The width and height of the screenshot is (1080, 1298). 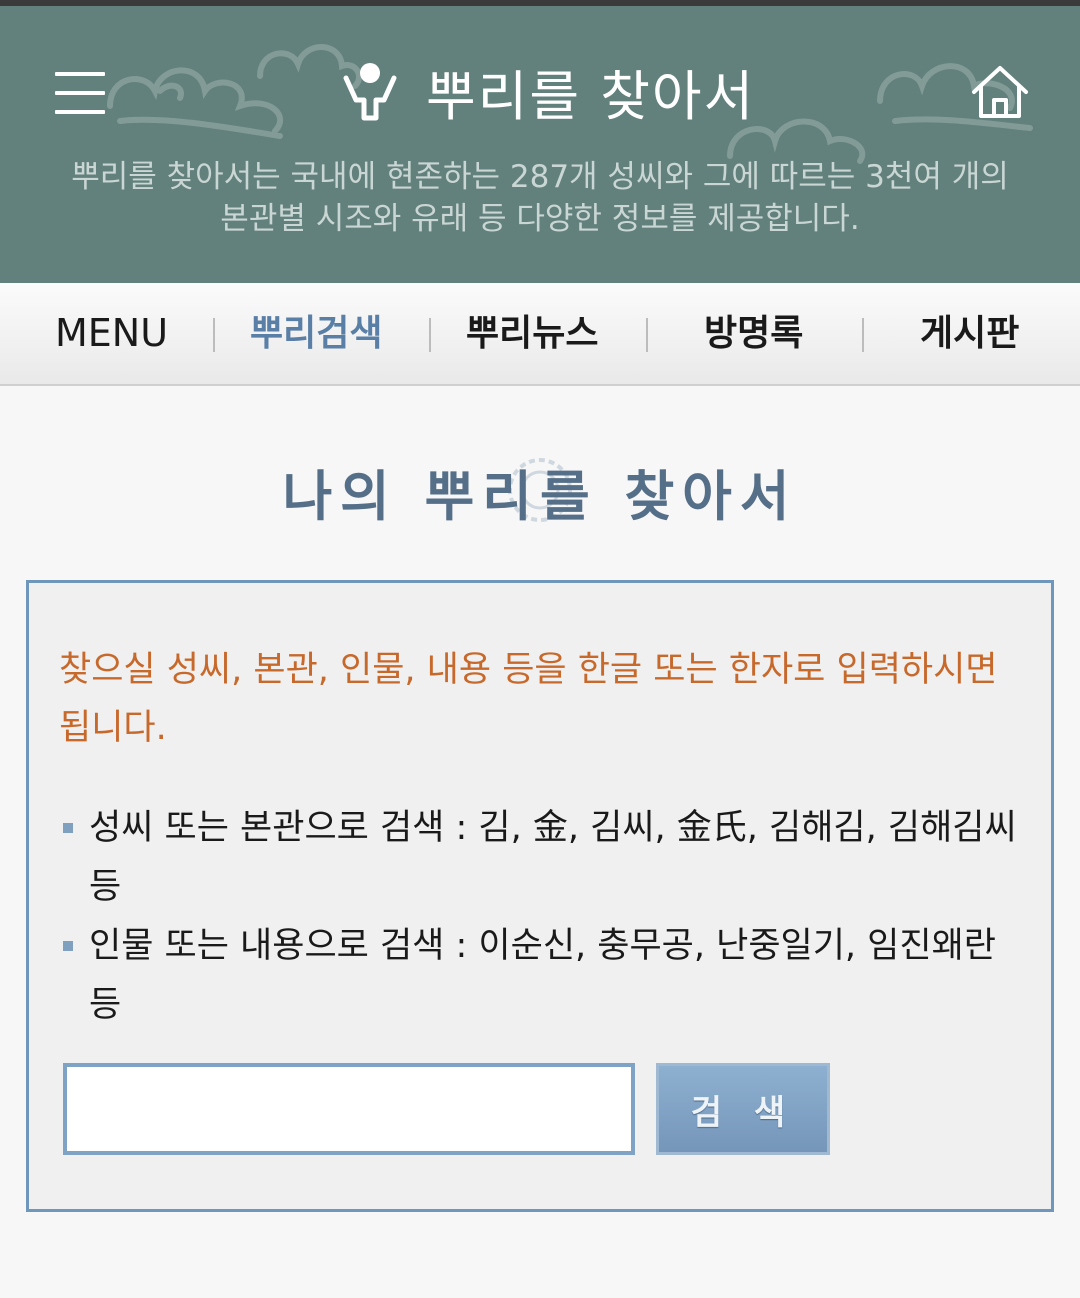 I want to click on description-line-1: 뿌리를 찾아서는 국내에 현존하는 287개 성씨와 그에 따르는 3천여 개의, so click(x=540, y=177).